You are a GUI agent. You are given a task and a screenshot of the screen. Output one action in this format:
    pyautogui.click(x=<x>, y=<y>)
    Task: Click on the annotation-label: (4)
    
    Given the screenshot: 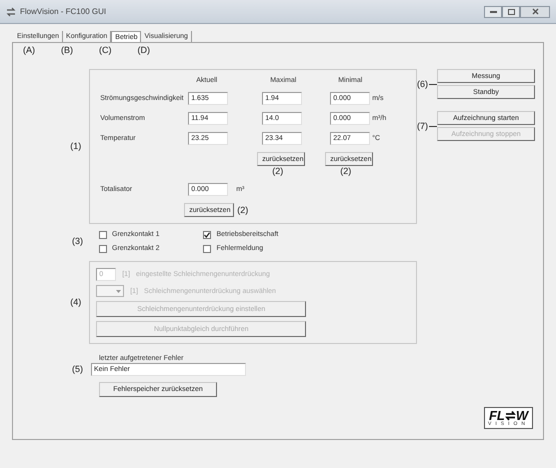 What is the action you would take?
    pyautogui.click(x=76, y=302)
    